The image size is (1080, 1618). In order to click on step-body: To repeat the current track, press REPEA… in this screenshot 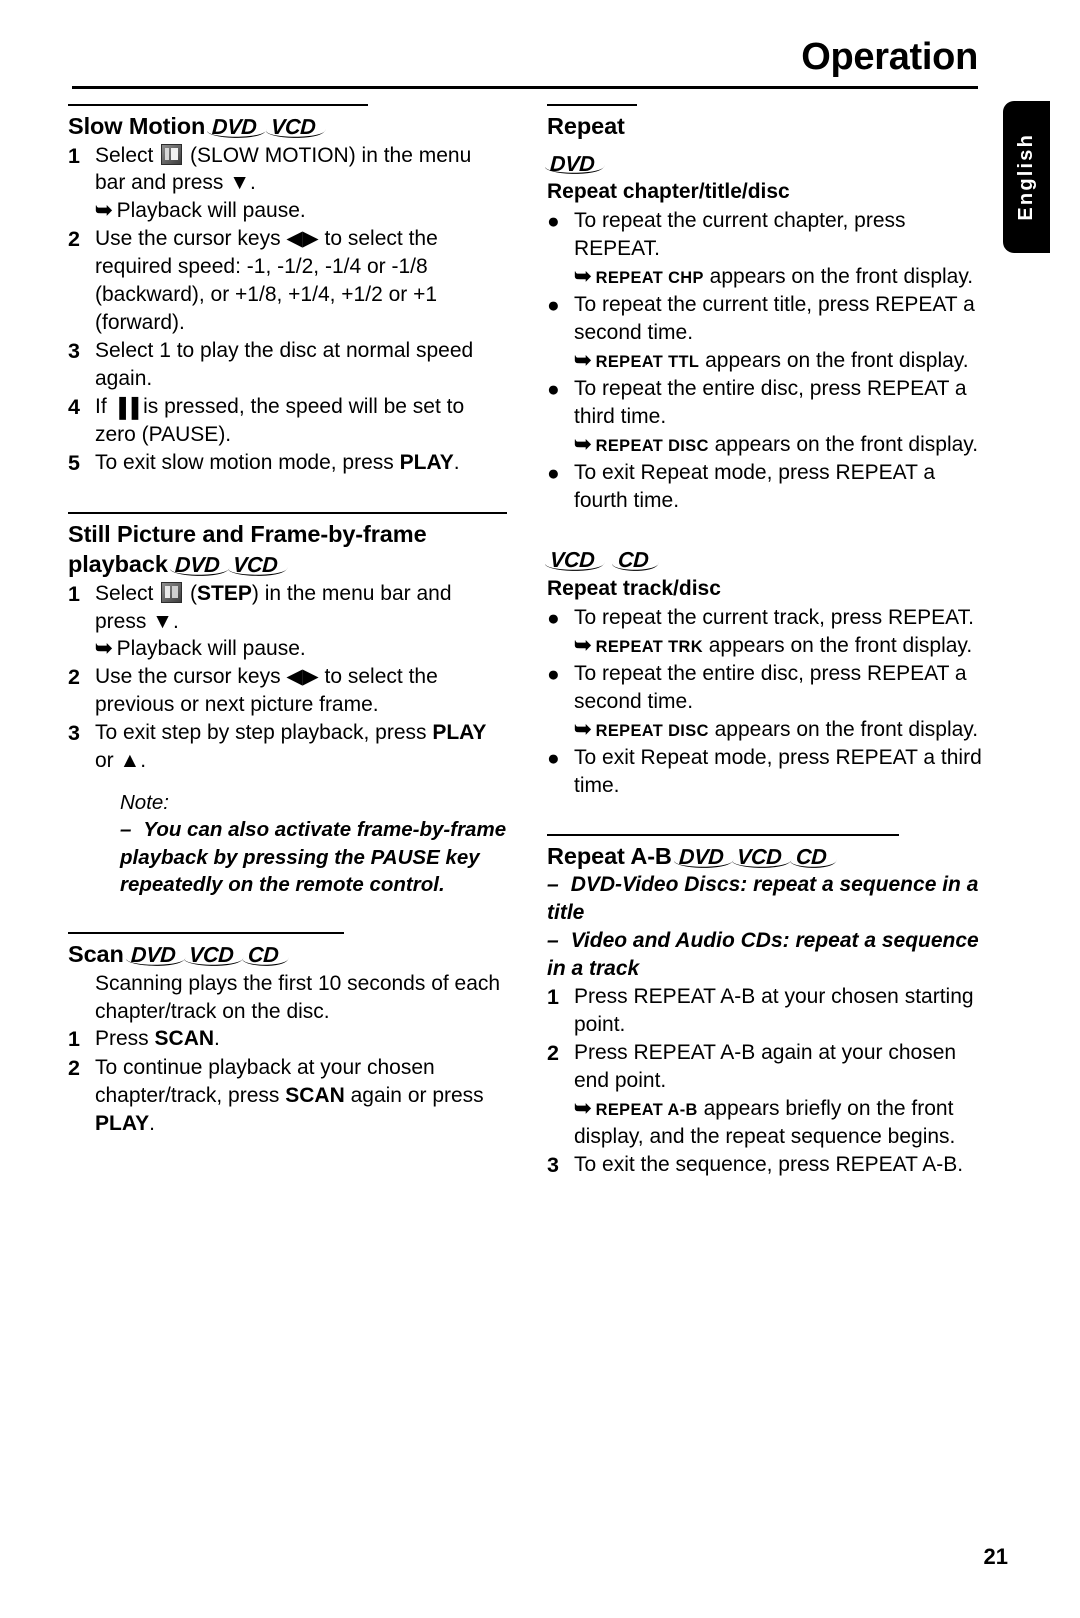, I will do `click(780, 632)`.